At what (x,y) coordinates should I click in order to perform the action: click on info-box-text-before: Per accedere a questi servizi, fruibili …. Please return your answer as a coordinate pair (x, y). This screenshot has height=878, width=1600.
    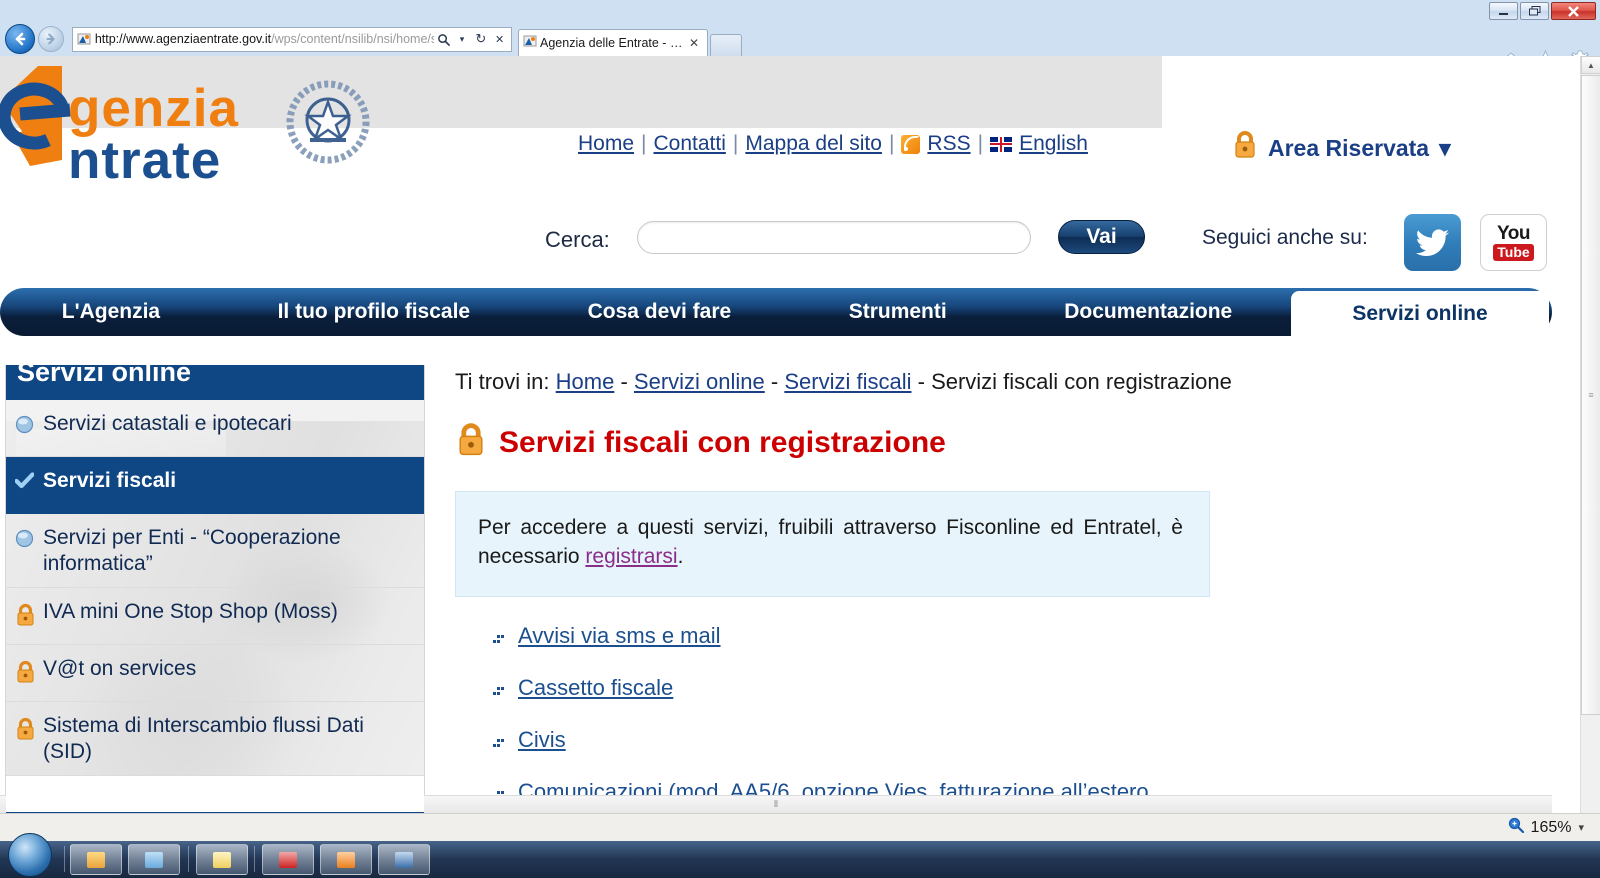
    Looking at the image, I should click on (830, 542).